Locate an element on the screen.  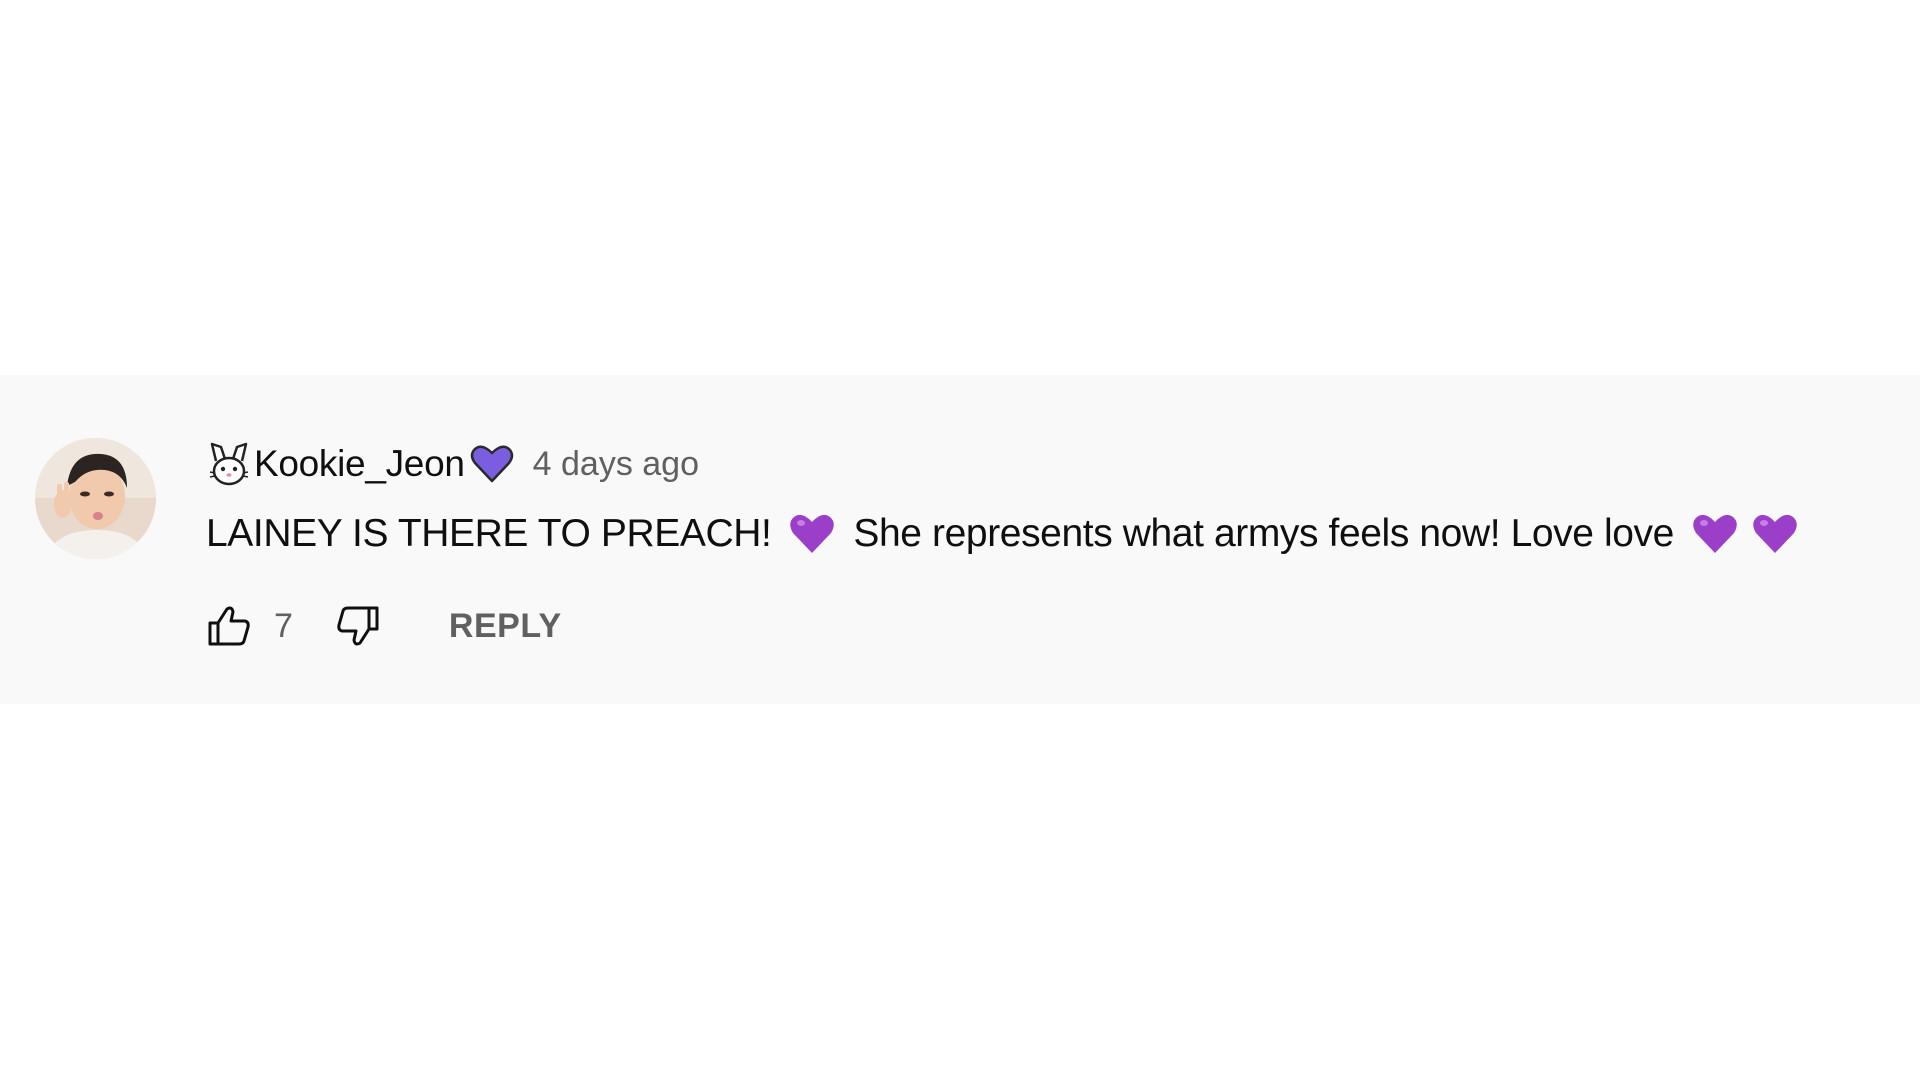
author-name: Kookie_Jeon is located at coordinates (359, 464).